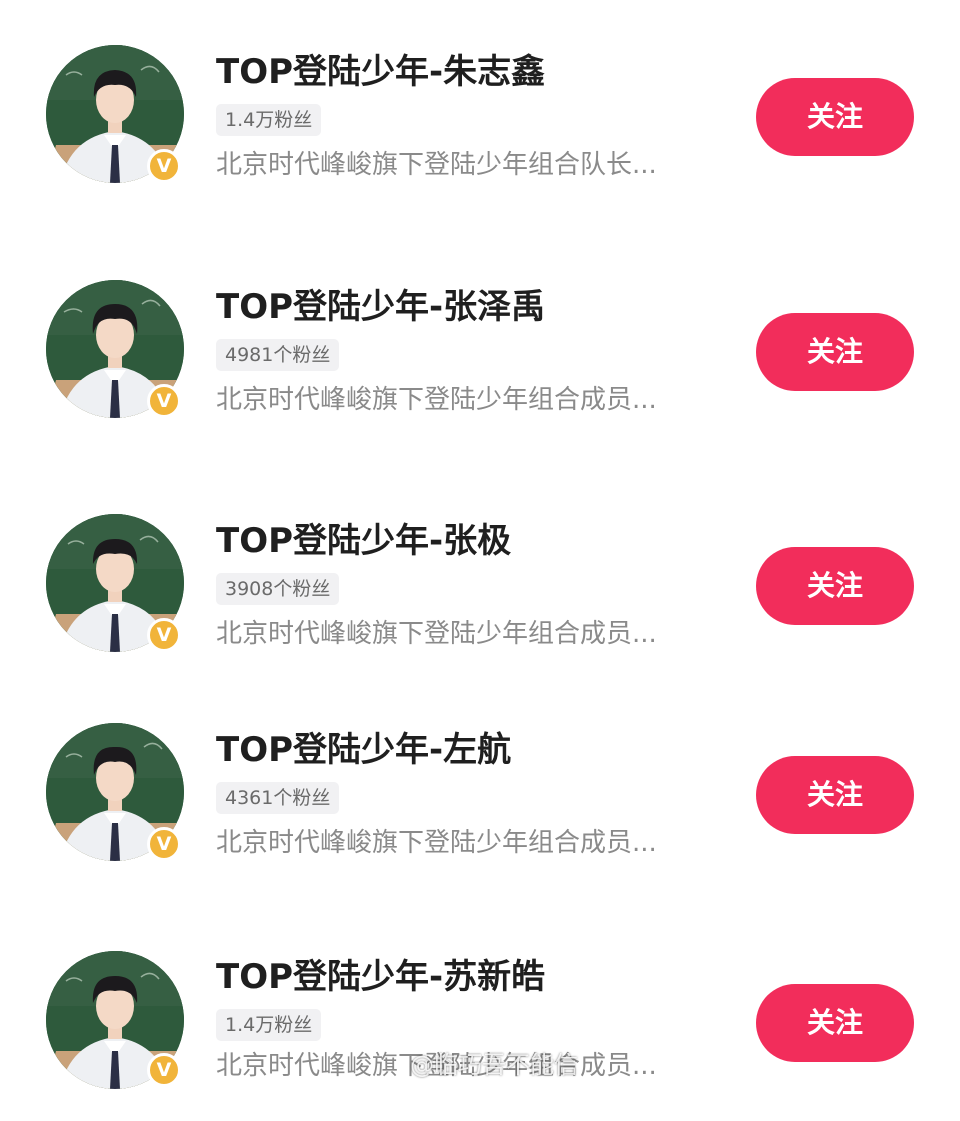 The image size is (960, 1121). Describe the element at coordinates (278, 798) in the screenshot. I see `fans-count: 4361个粉丝` at that location.